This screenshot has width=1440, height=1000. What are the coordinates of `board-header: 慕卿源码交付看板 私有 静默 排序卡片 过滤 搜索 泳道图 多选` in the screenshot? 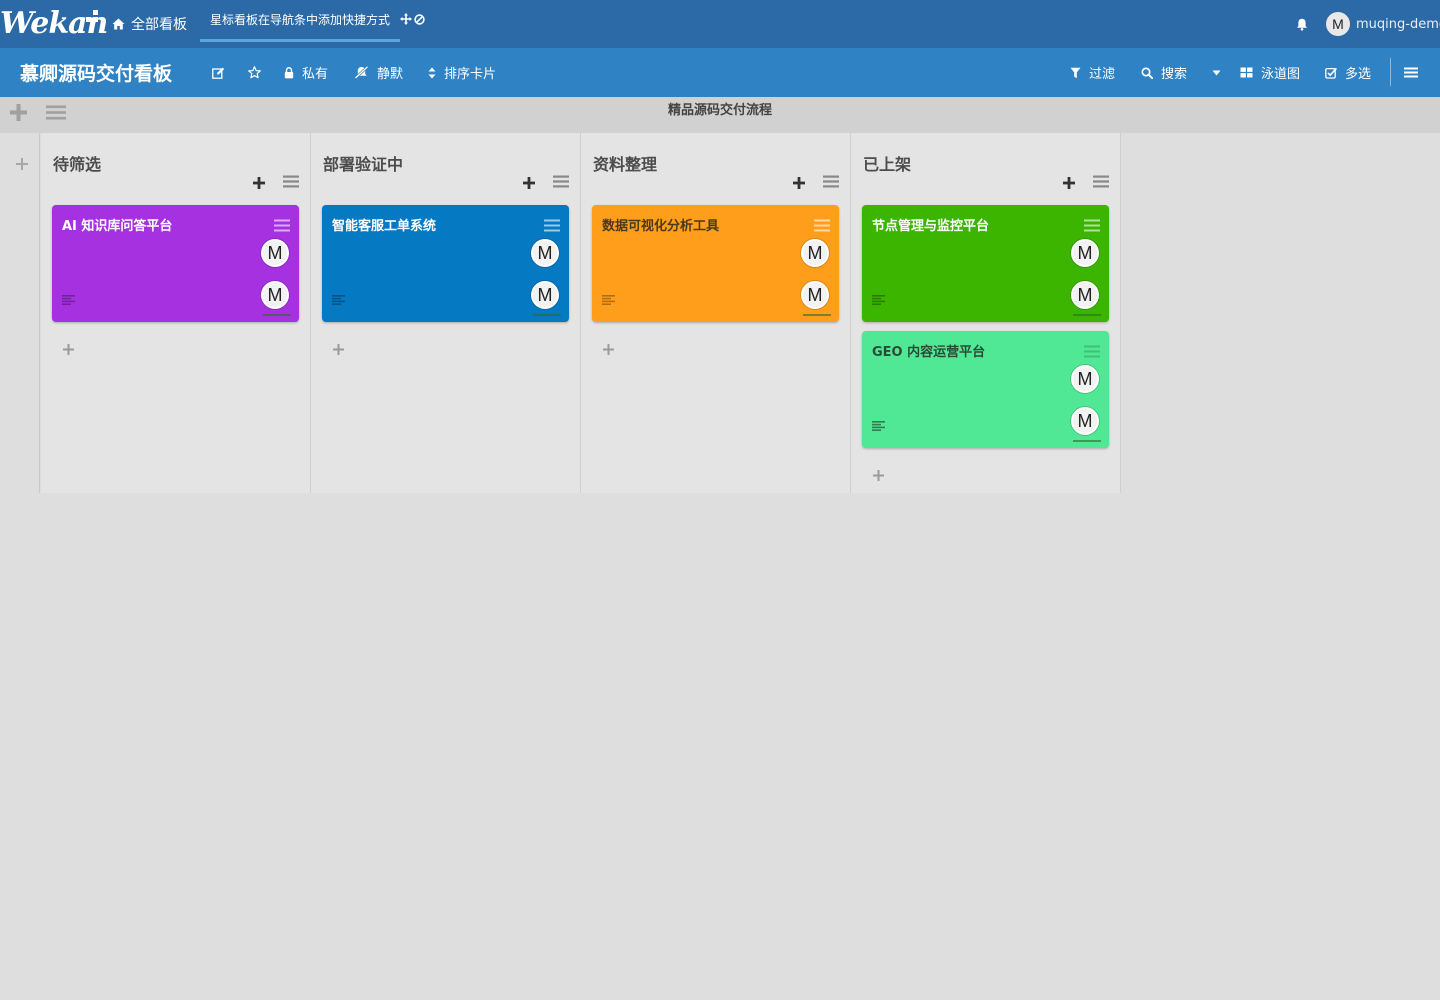 It's located at (720, 72).